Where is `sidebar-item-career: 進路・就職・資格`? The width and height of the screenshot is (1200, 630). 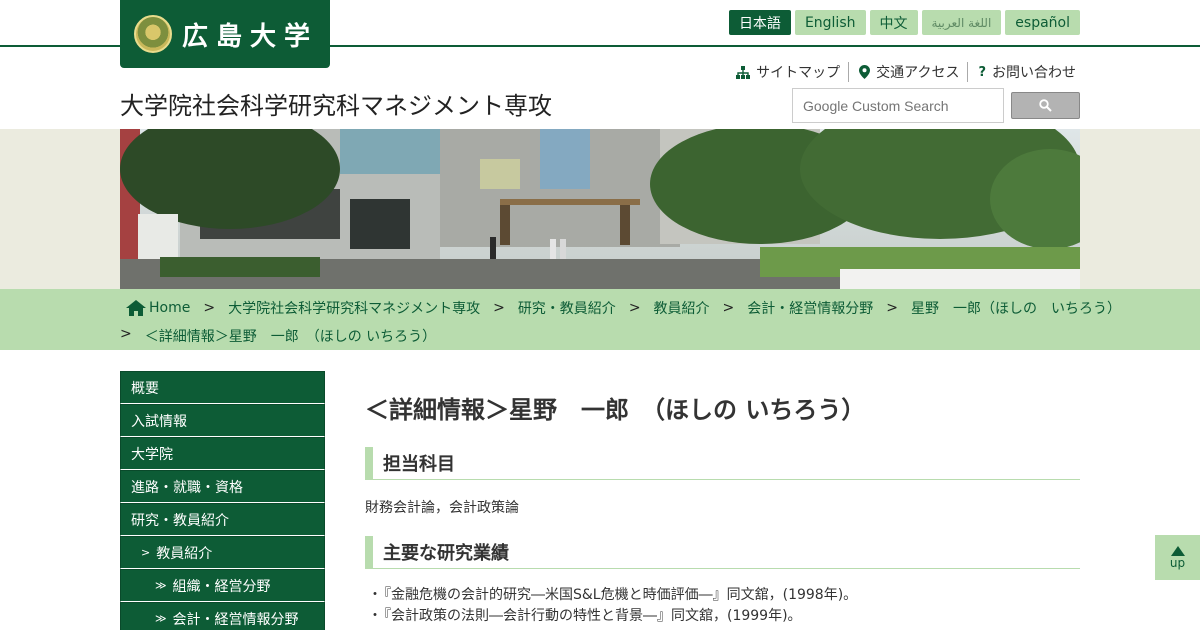
sidebar-item-career: 進路・就職・資格 is located at coordinates (222, 486).